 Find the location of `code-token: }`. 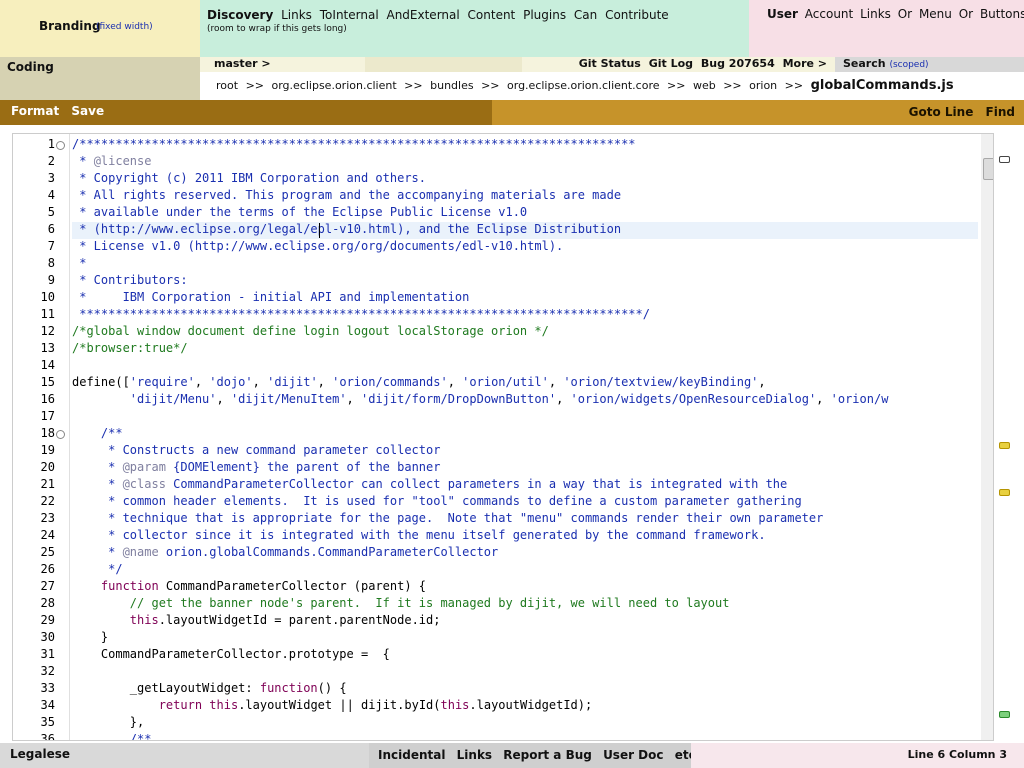

code-token: } is located at coordinates (90, 637).